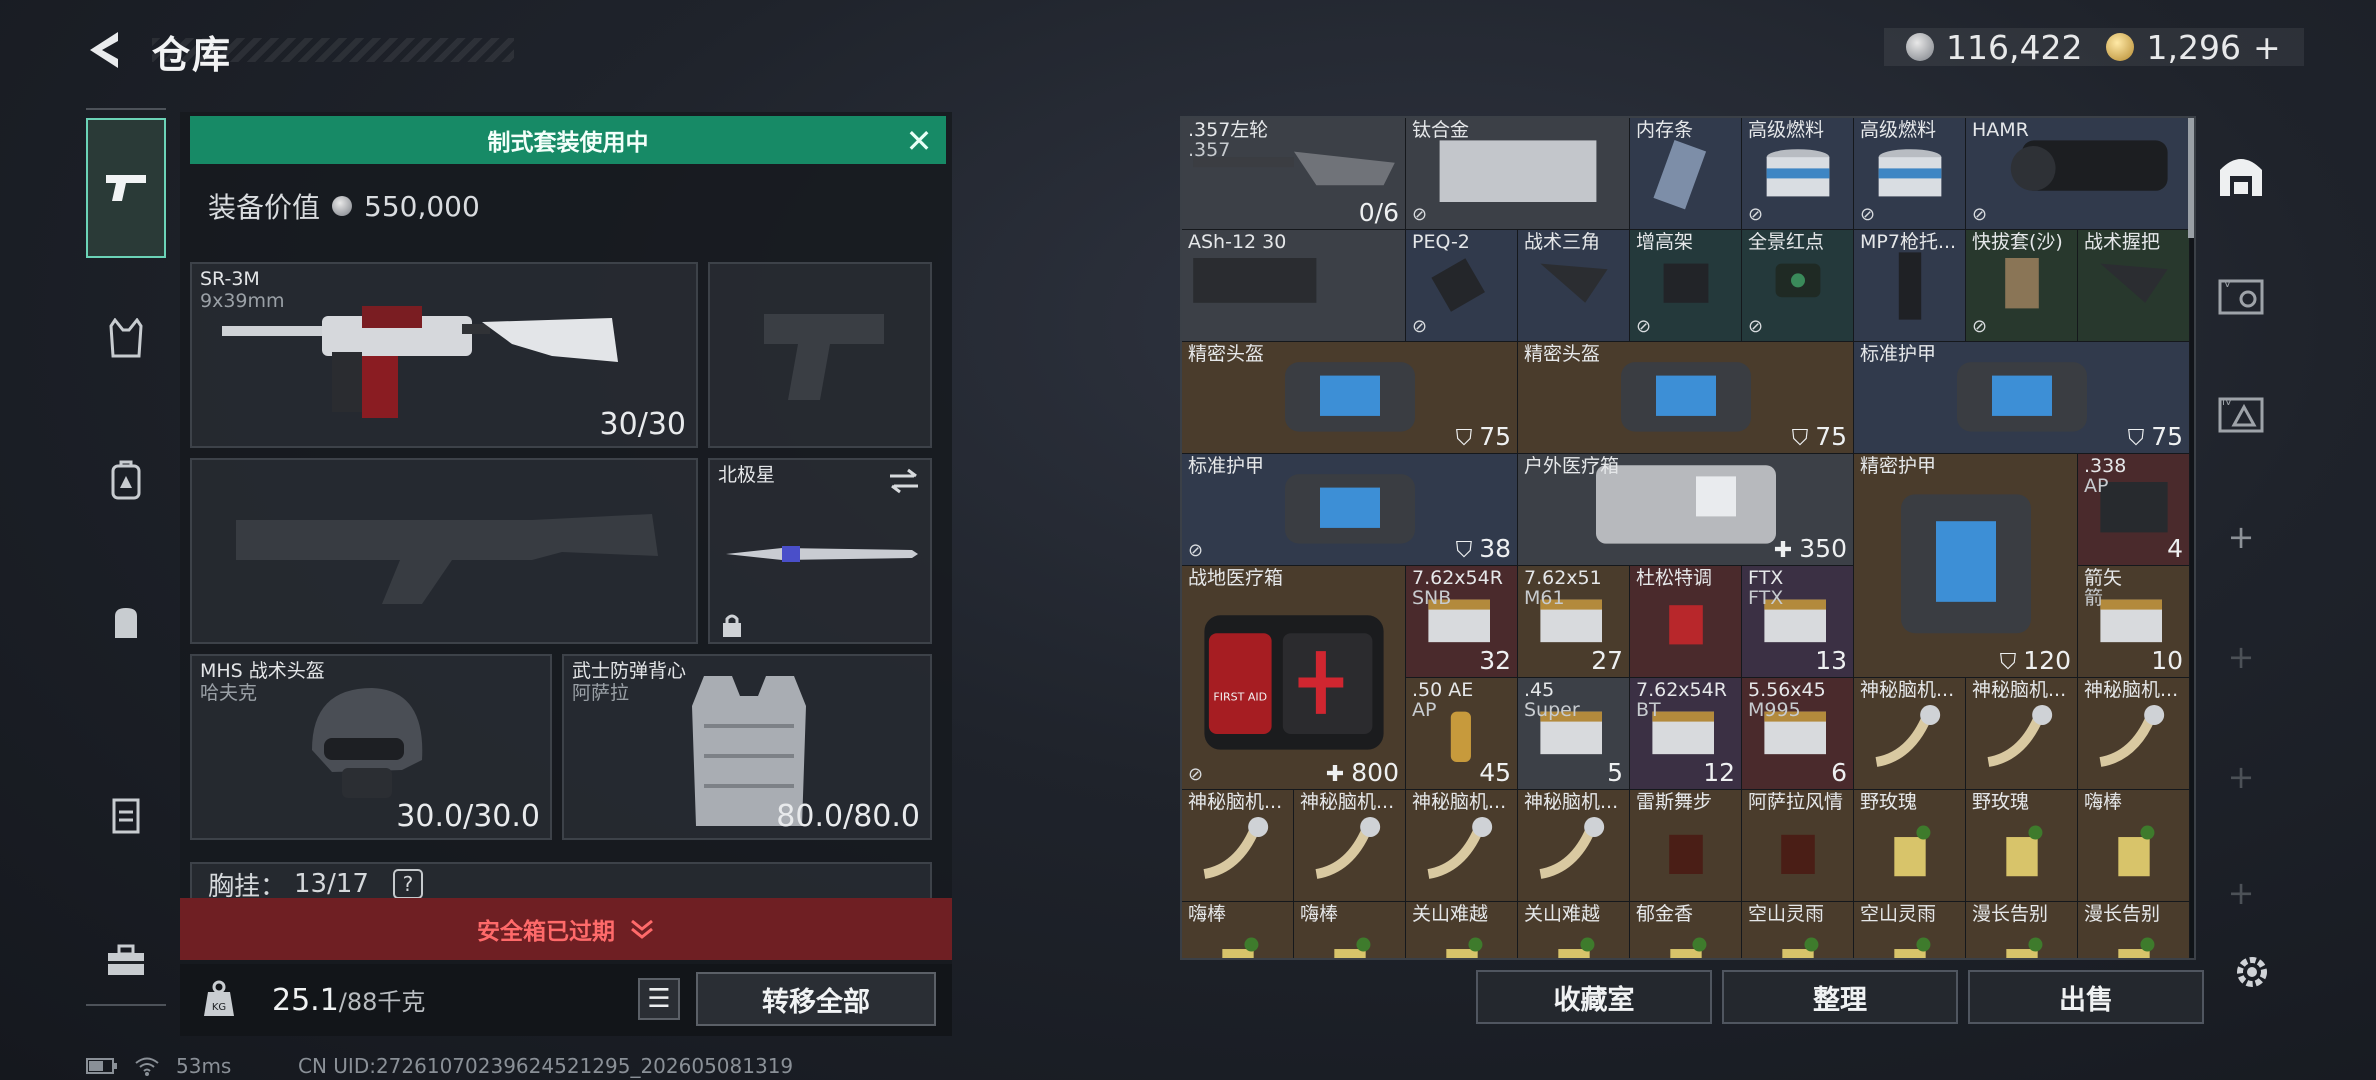  What do you see at coordinates (1594, 997) in the screenshot?
I see `collection-room-button: 收藏室` at bounding box center [1594, 997].